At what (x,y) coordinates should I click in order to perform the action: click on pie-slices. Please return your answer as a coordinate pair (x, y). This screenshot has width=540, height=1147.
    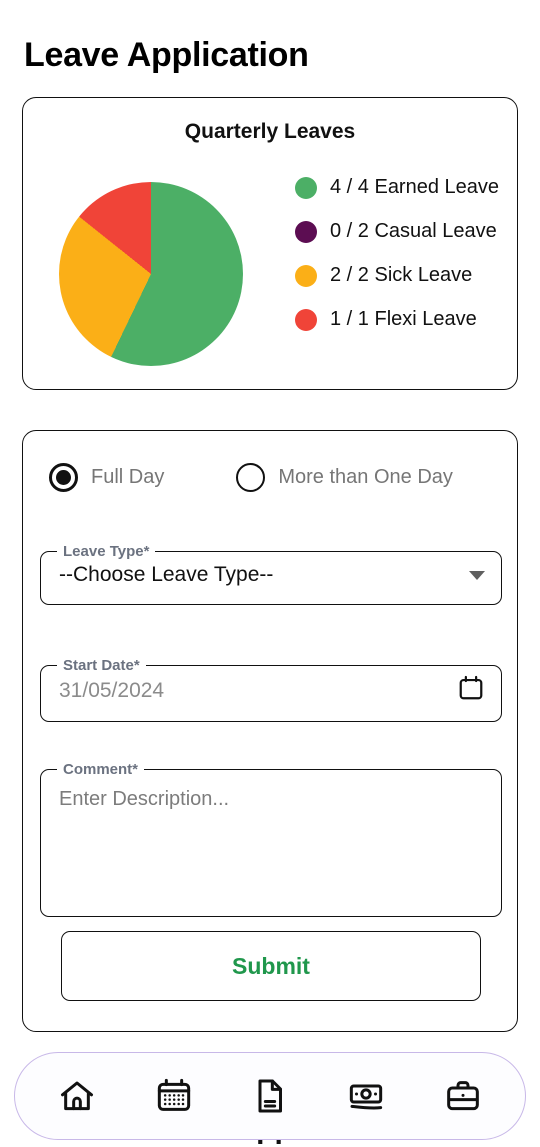
    Looking at the image, I should click on (151, 274).